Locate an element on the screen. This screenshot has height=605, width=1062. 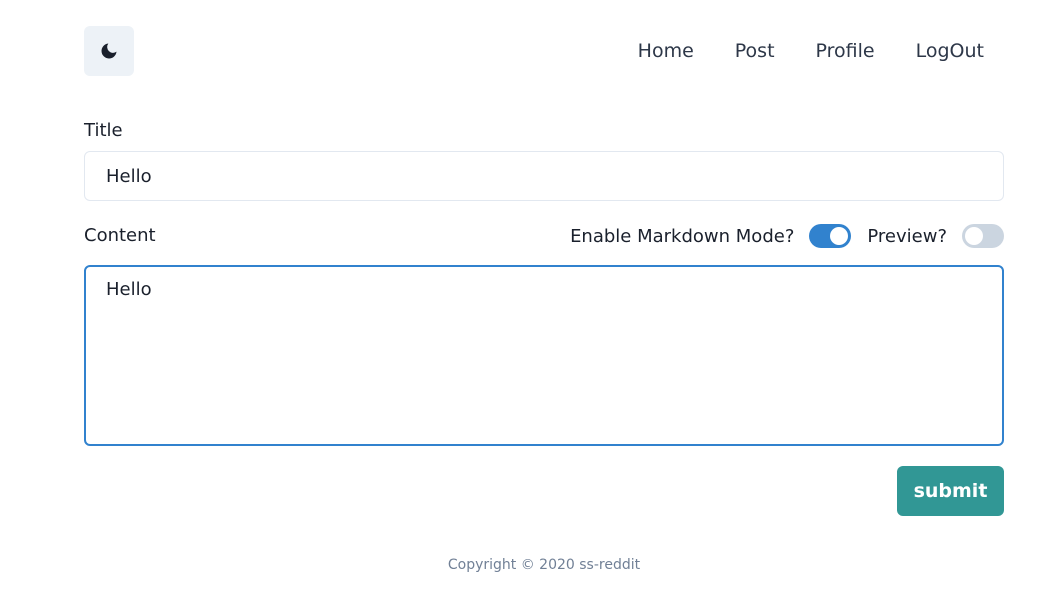
title-label: Title is located at coordinates (103, 130).